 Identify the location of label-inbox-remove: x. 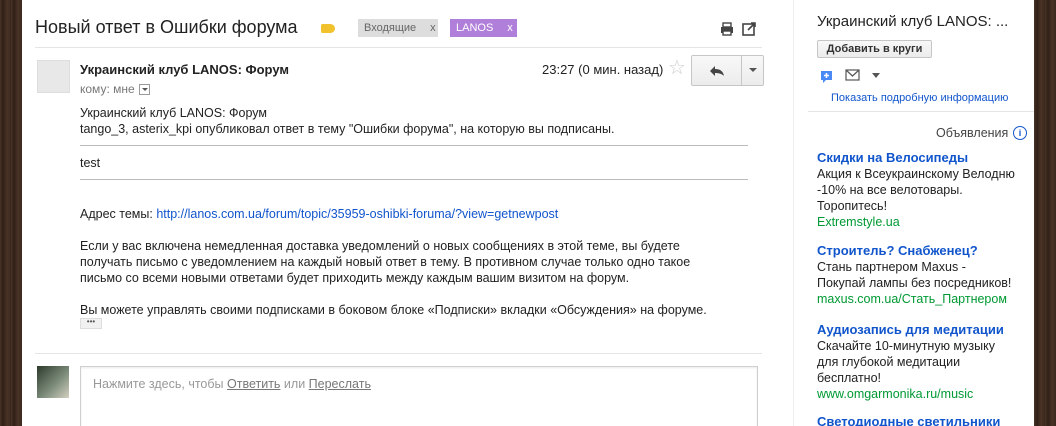
(433, 28).